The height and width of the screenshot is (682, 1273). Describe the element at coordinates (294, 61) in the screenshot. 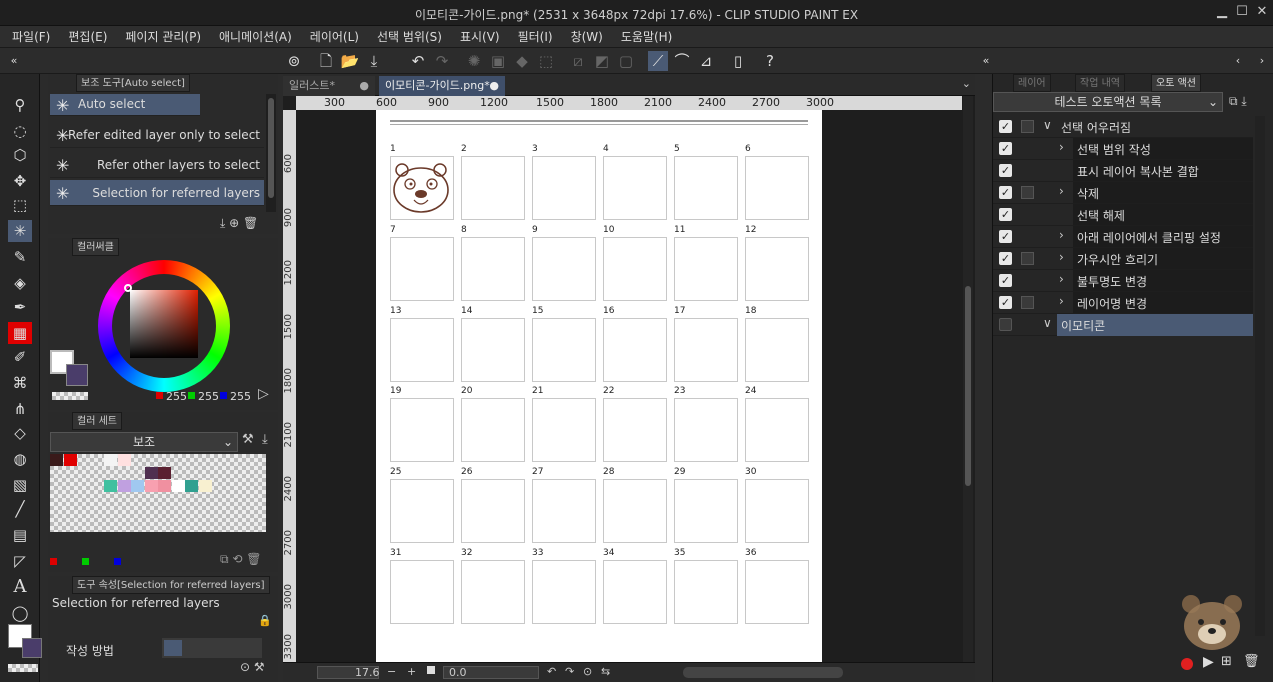

I see `clip-studio-icon: ⊚` at that location.